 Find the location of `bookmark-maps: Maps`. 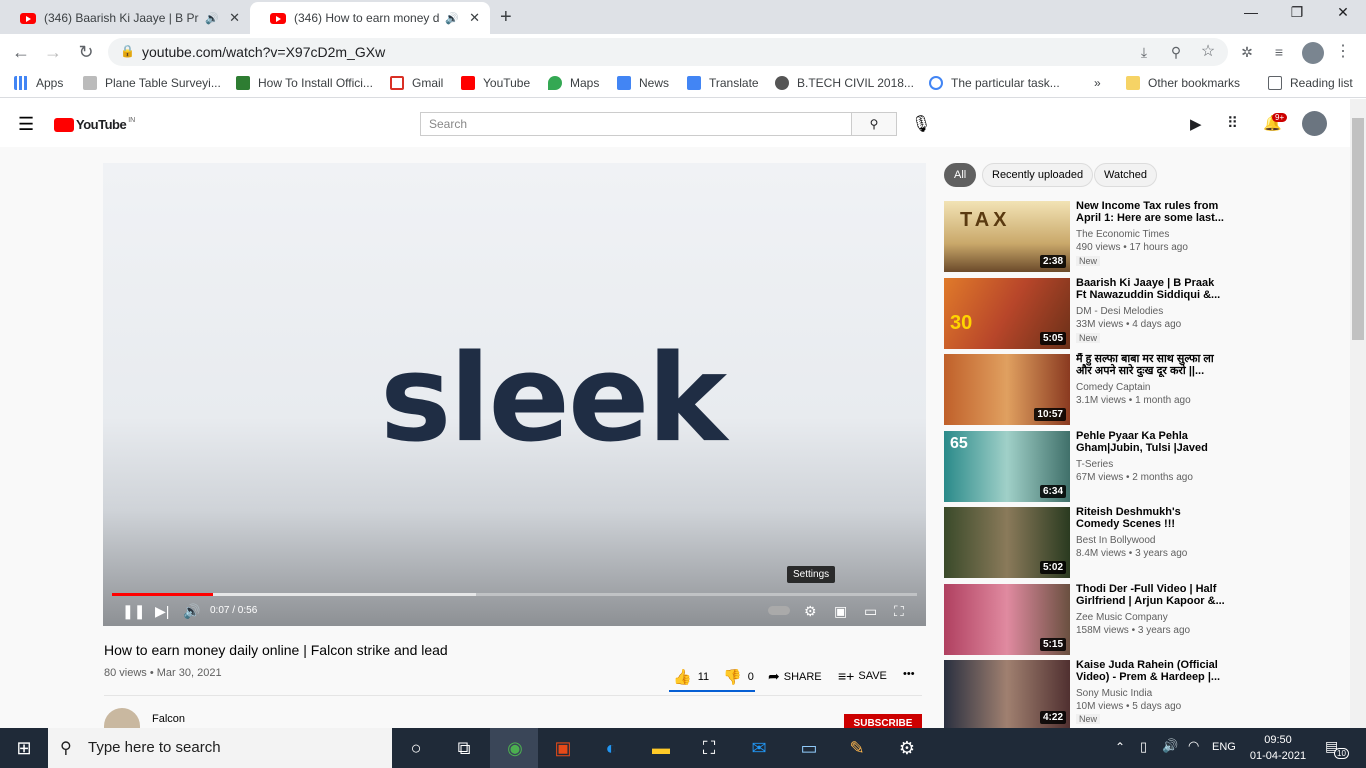

bookmark-maps: Maps is located at coordinates (573, 83).